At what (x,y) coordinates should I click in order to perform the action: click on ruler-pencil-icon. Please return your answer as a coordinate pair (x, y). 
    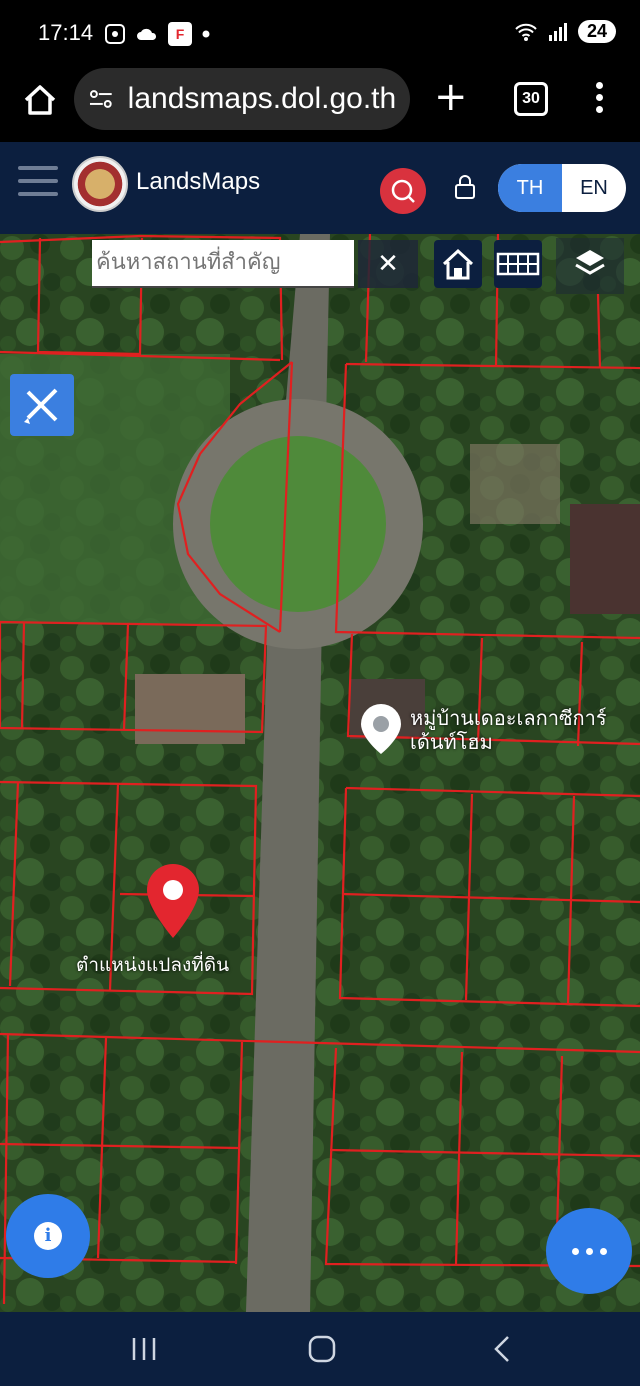
    Looking at the image, I should click on (41, 406).